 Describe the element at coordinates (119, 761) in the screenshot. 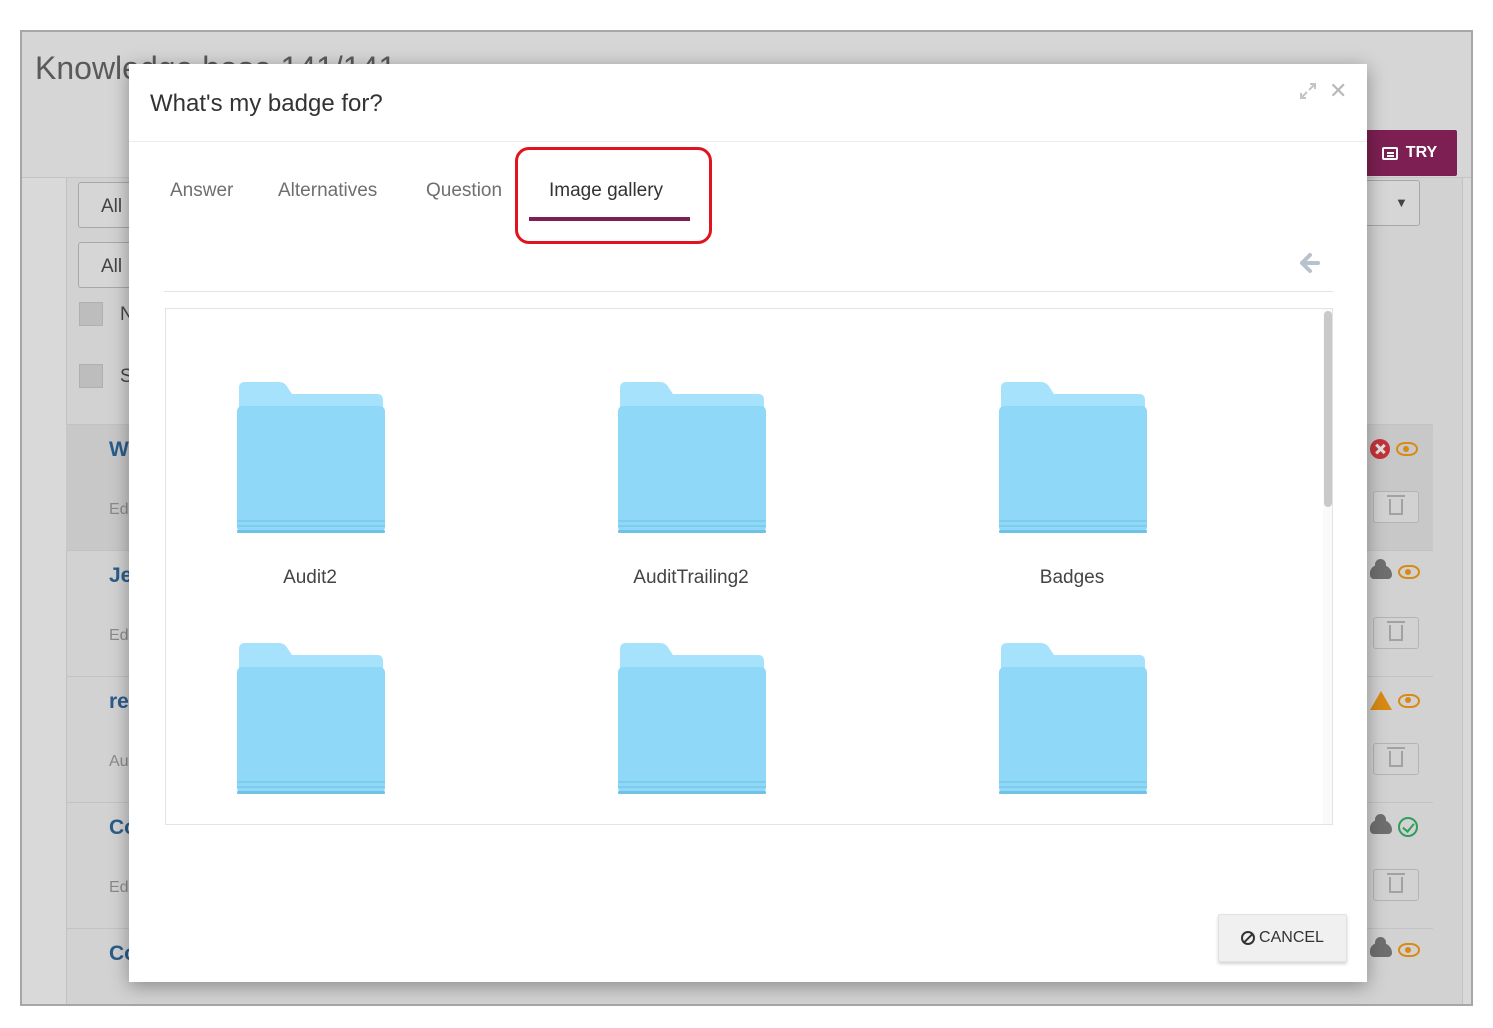

I see `list-item-subtitle: Au` at that location.